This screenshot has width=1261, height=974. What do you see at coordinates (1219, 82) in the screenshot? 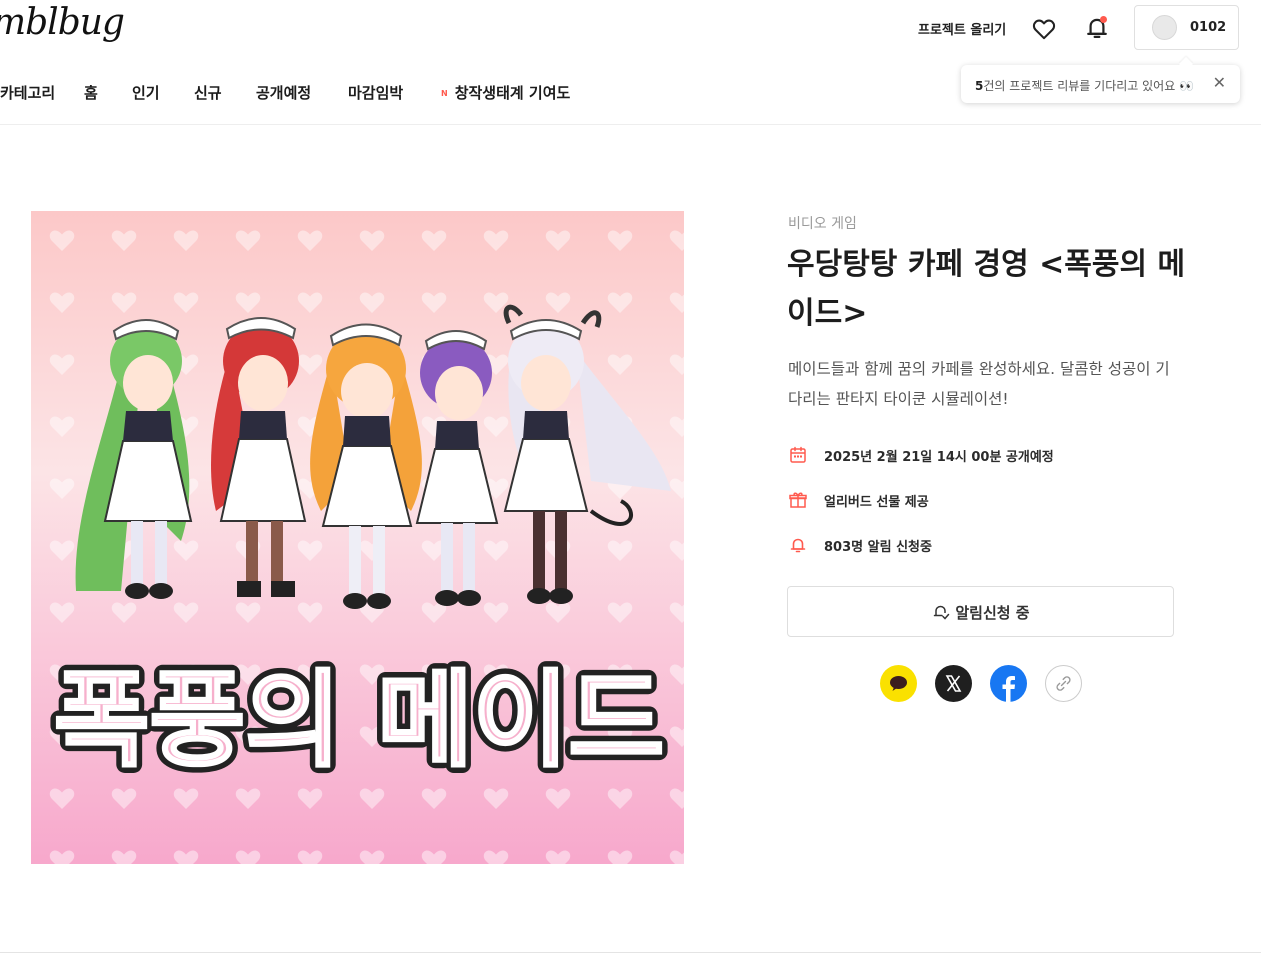
I see `tooltip-close-button: ✕` at bounding box center [1219, 82].